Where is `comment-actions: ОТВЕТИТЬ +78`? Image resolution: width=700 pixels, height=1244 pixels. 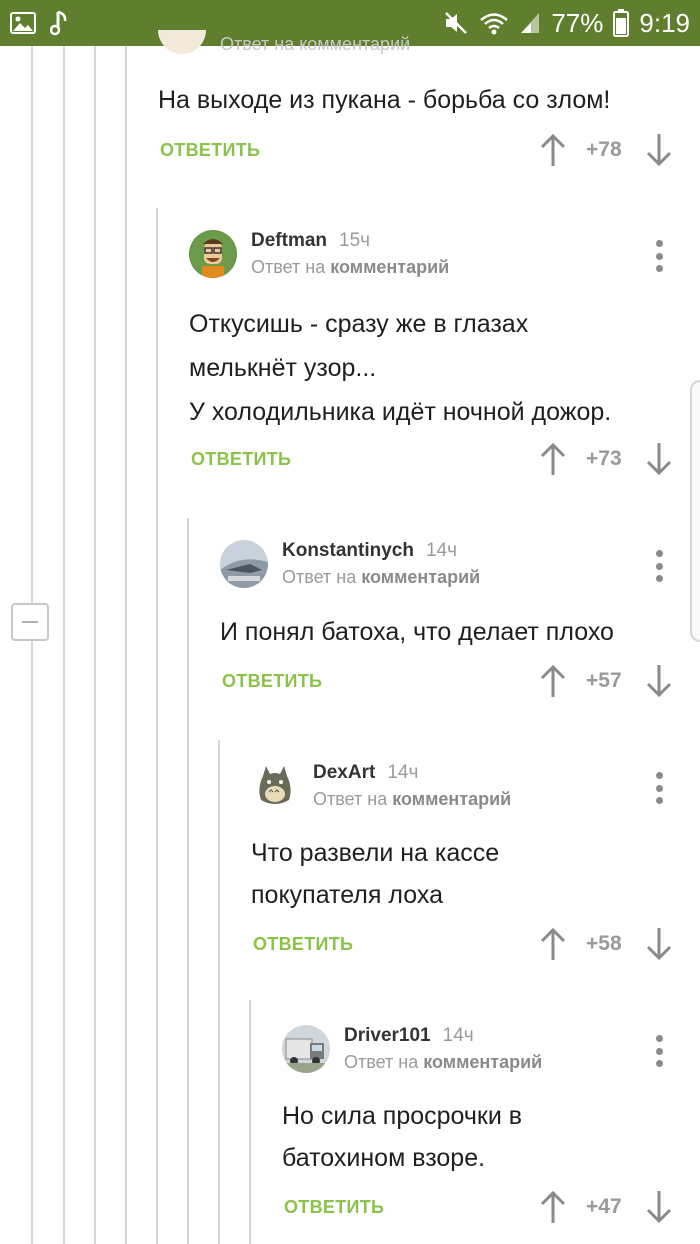
comment-actions: ОТВЕТИТЬ +78 is located at coordinates (420, 152).